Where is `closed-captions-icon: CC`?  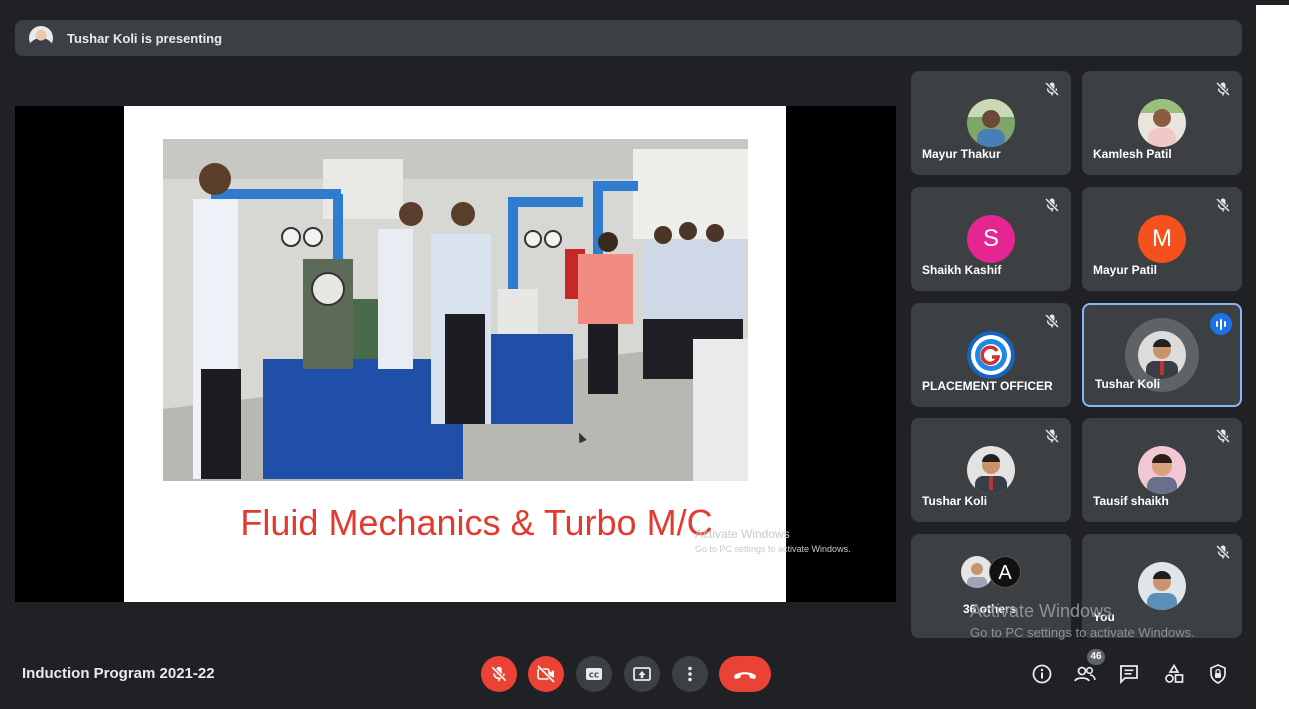
closed-captions-icon: CC is located at coordinates (594, 674).